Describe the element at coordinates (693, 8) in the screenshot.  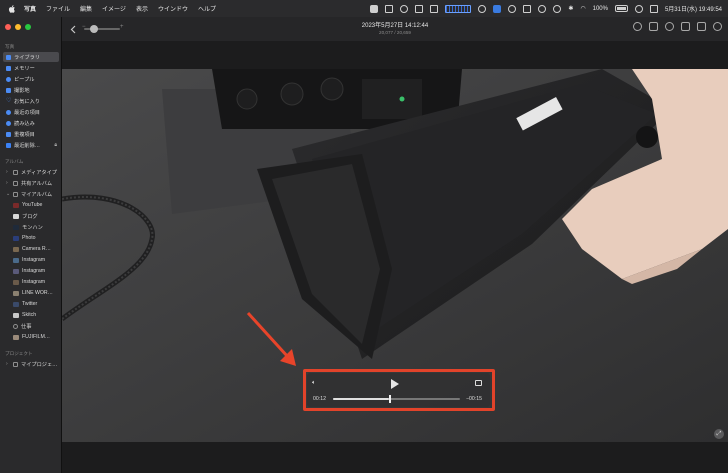
I see `menu-clock: 5月31日(水) 19:49:54` at that location.